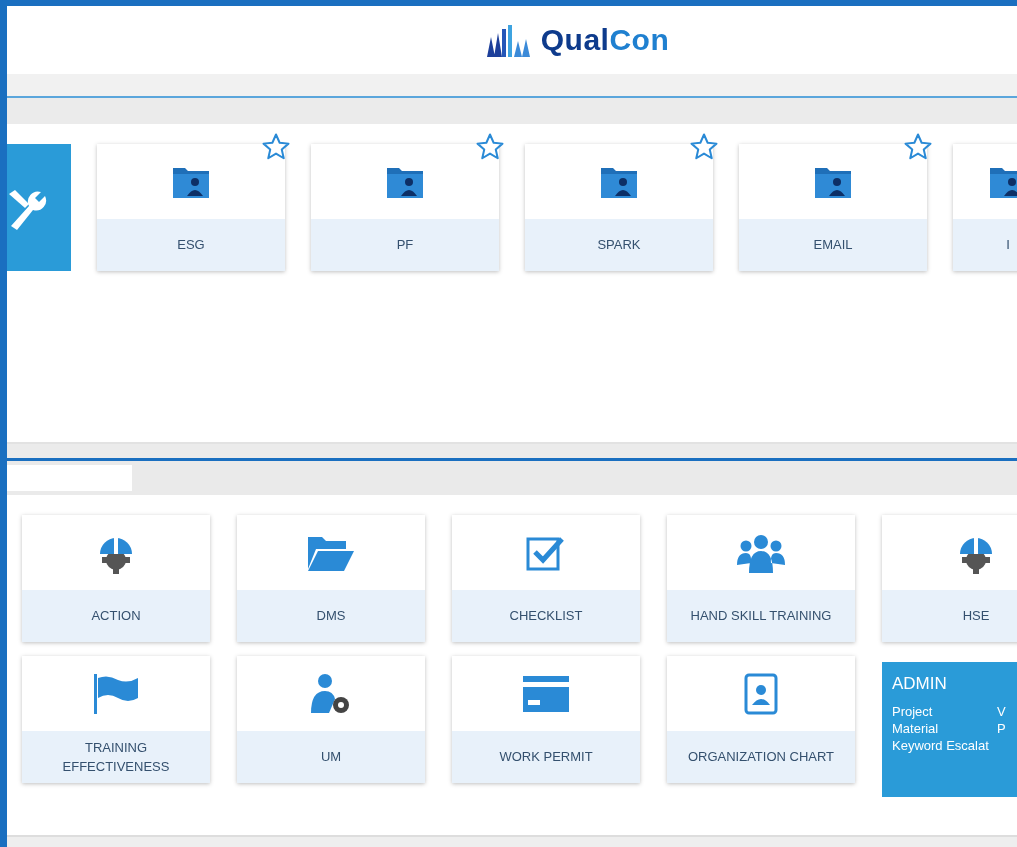 The width and height of the screenshot is (1017, 847). What do you see at coordinates (949, 578) in the screenshot?
I see `module-card: HSE` at bounding box center [949, 578].